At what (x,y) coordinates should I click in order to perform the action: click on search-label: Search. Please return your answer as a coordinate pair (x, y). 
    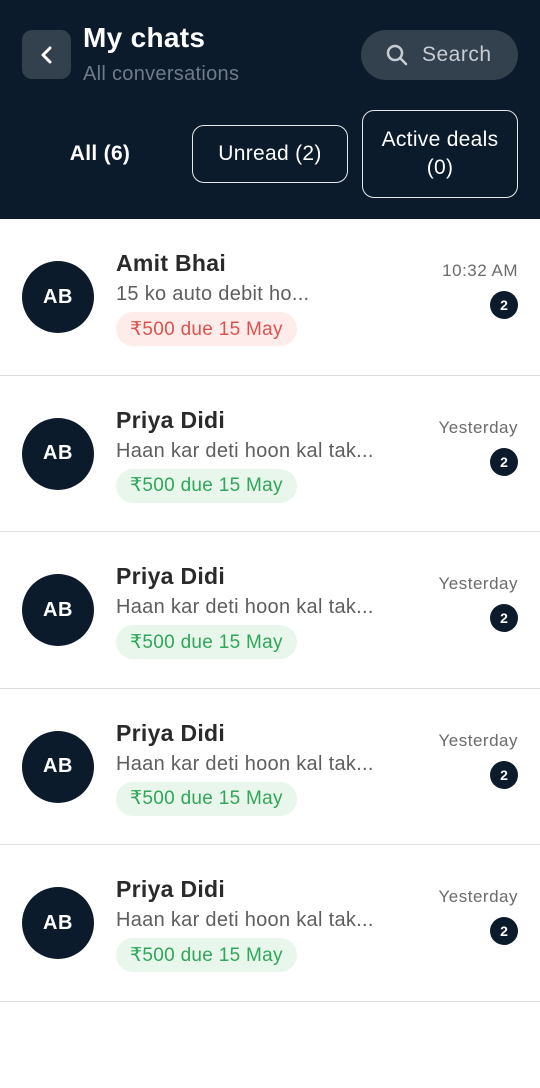
    Looking at the image, I should click on (457, 54).